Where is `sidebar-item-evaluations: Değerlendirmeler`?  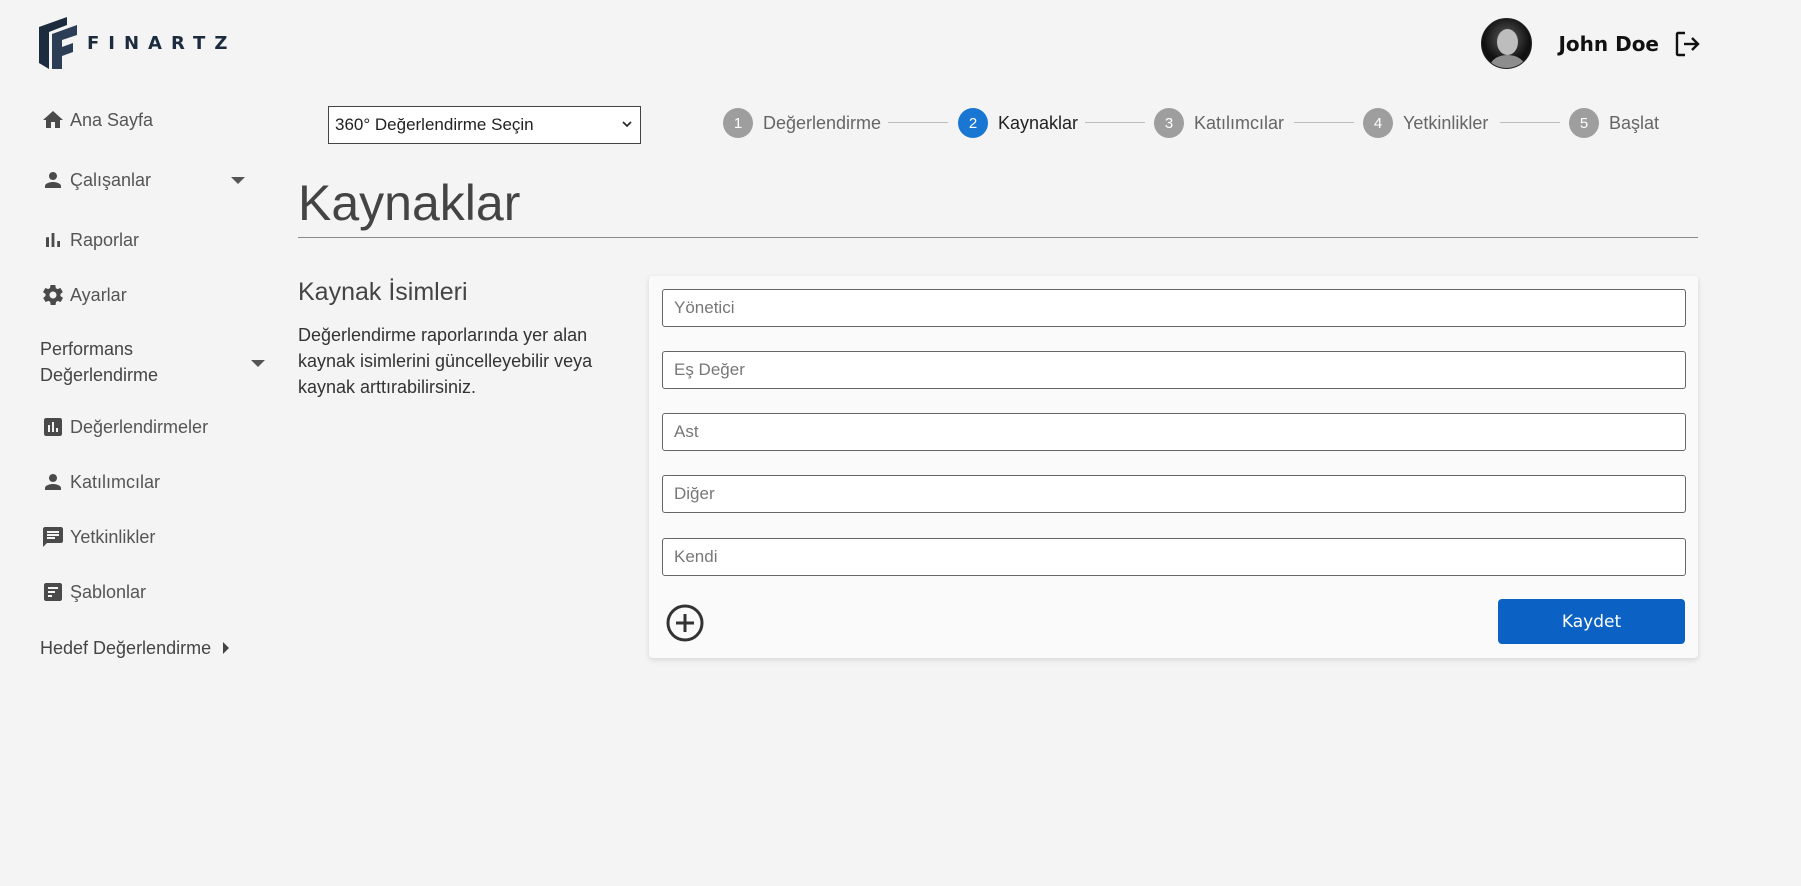
sidebar-item-evaluations: Değerlendirmeler is located at coordinates (124, 427).